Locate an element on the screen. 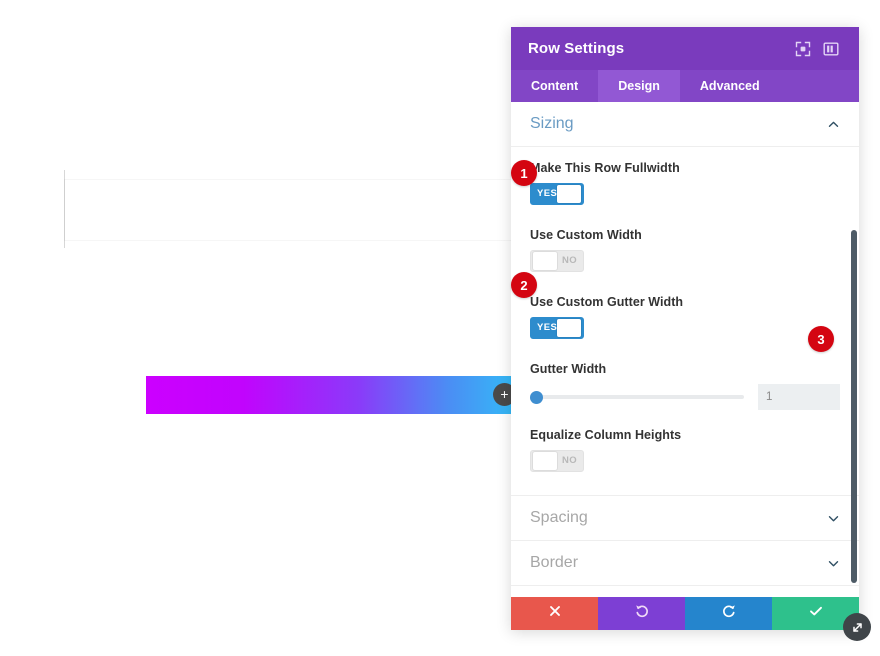 This screenshot has height=656, width=880. field-make-row-fullwidth: Make This Row Fullwidth YES is located at coordinates (685, 185).